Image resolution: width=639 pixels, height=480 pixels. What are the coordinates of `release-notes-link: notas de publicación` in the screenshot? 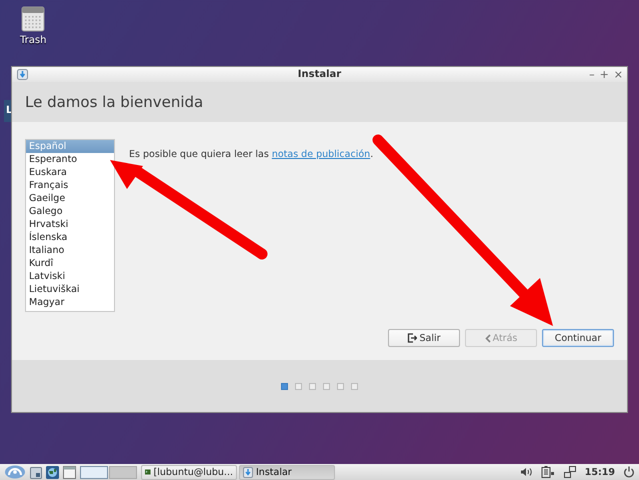 It's located at (321, 154).